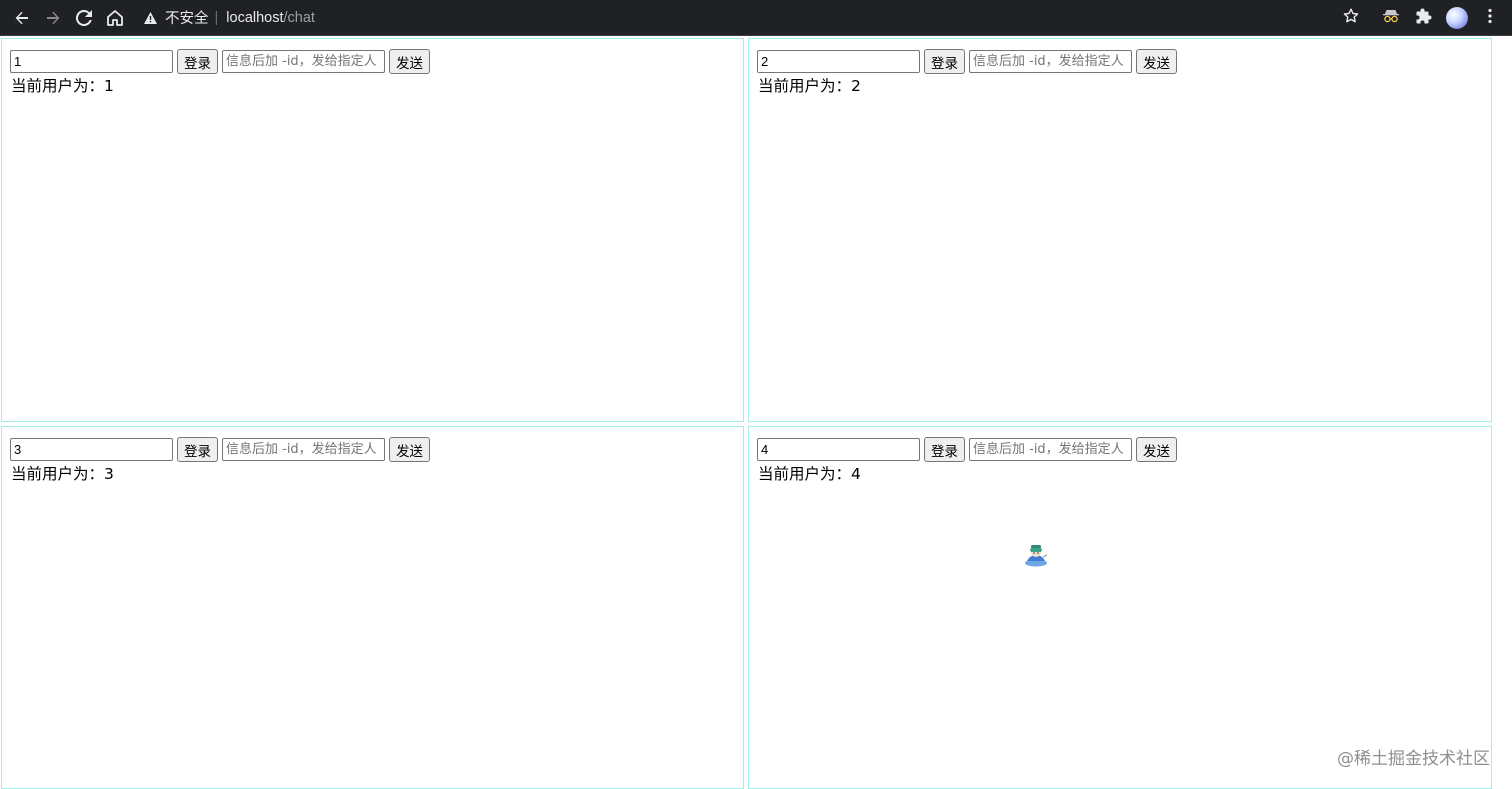 The width and height of the screenshot is (1512, 789). What do you see at coordinates (62, 474) in the screenshot?
I see `current-user-label: 当前用户为：3` at bounding box center [62, 474].